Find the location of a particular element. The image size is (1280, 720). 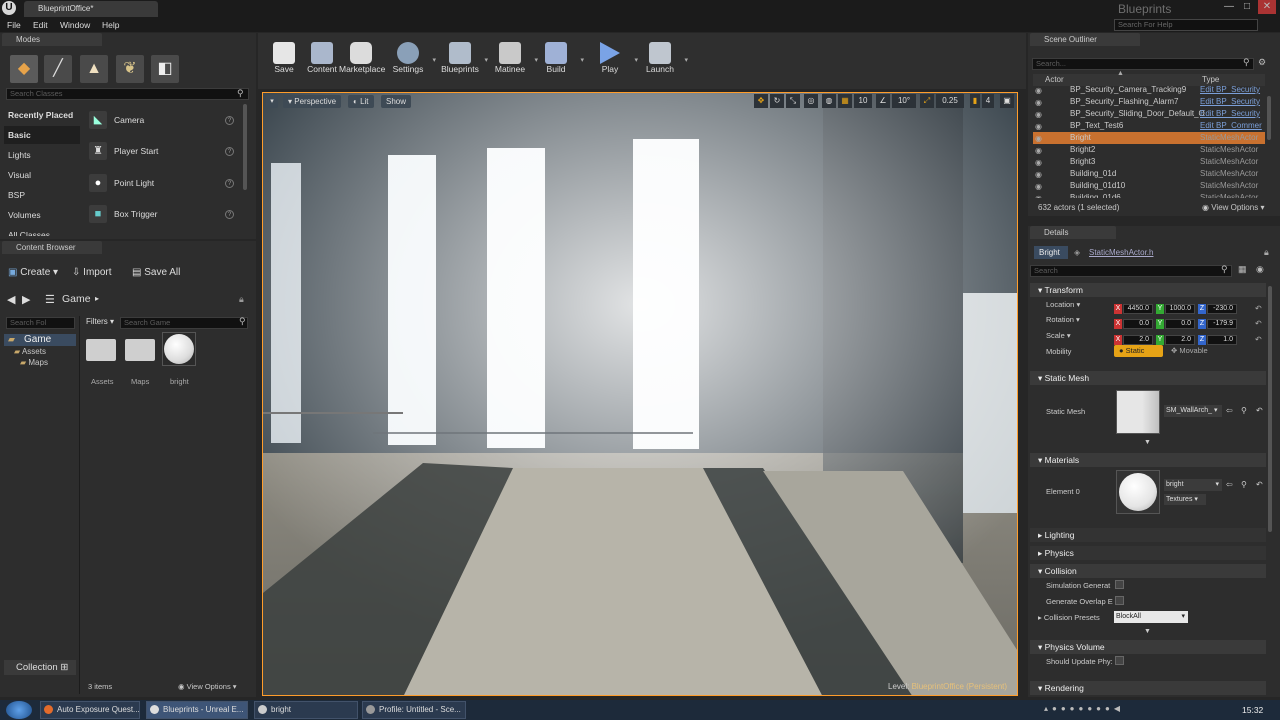

location-y-field: 1000.0 is located at coordinates (1180, 309).